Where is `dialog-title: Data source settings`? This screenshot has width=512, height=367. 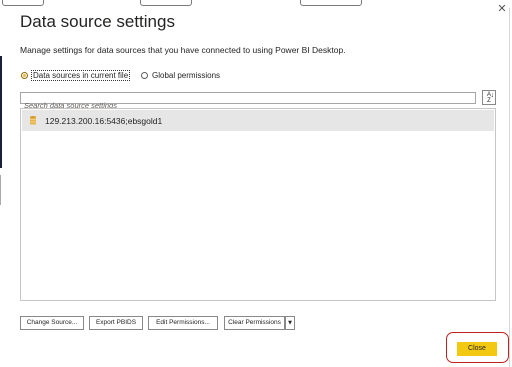 dialog-title: Data source settings is located at coordinates (97, 21).